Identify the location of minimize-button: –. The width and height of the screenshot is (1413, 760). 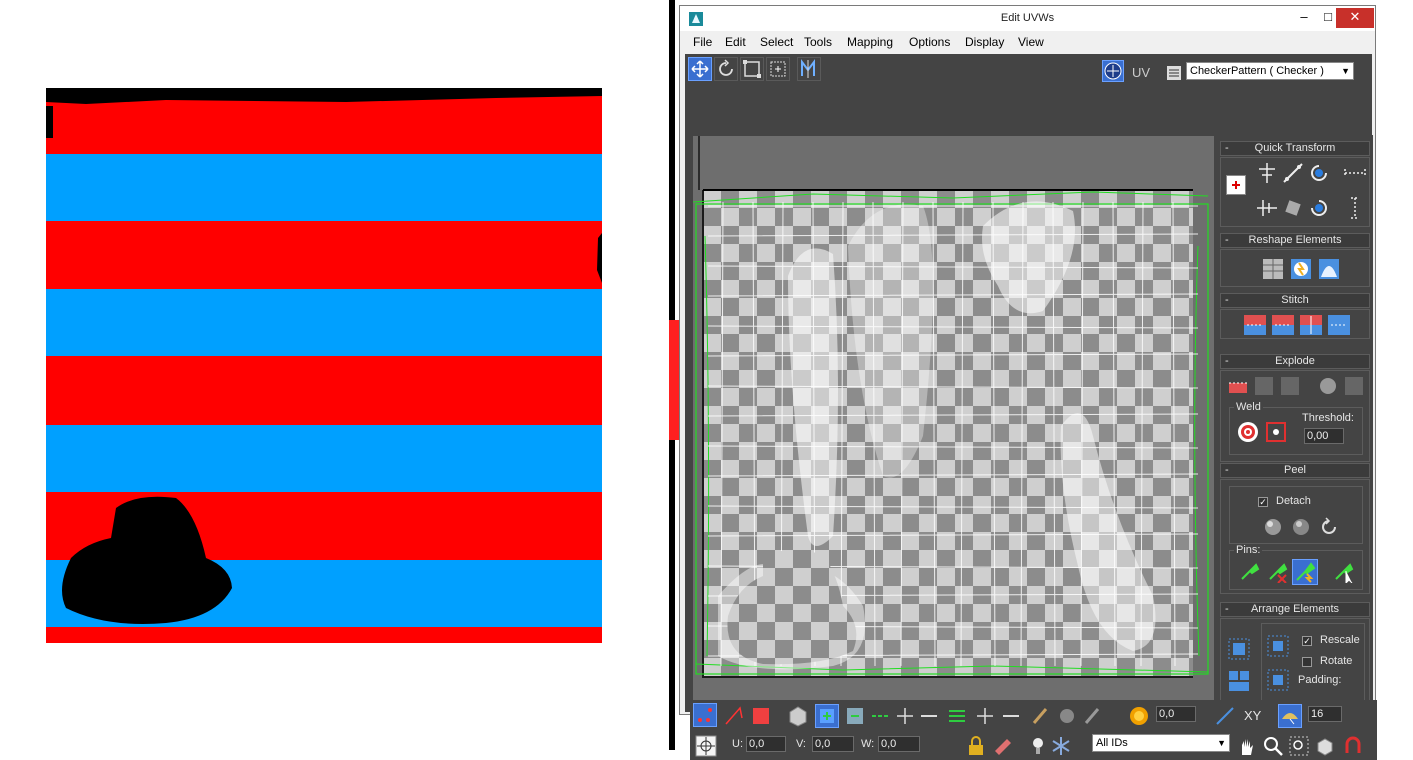
(1304, 18).